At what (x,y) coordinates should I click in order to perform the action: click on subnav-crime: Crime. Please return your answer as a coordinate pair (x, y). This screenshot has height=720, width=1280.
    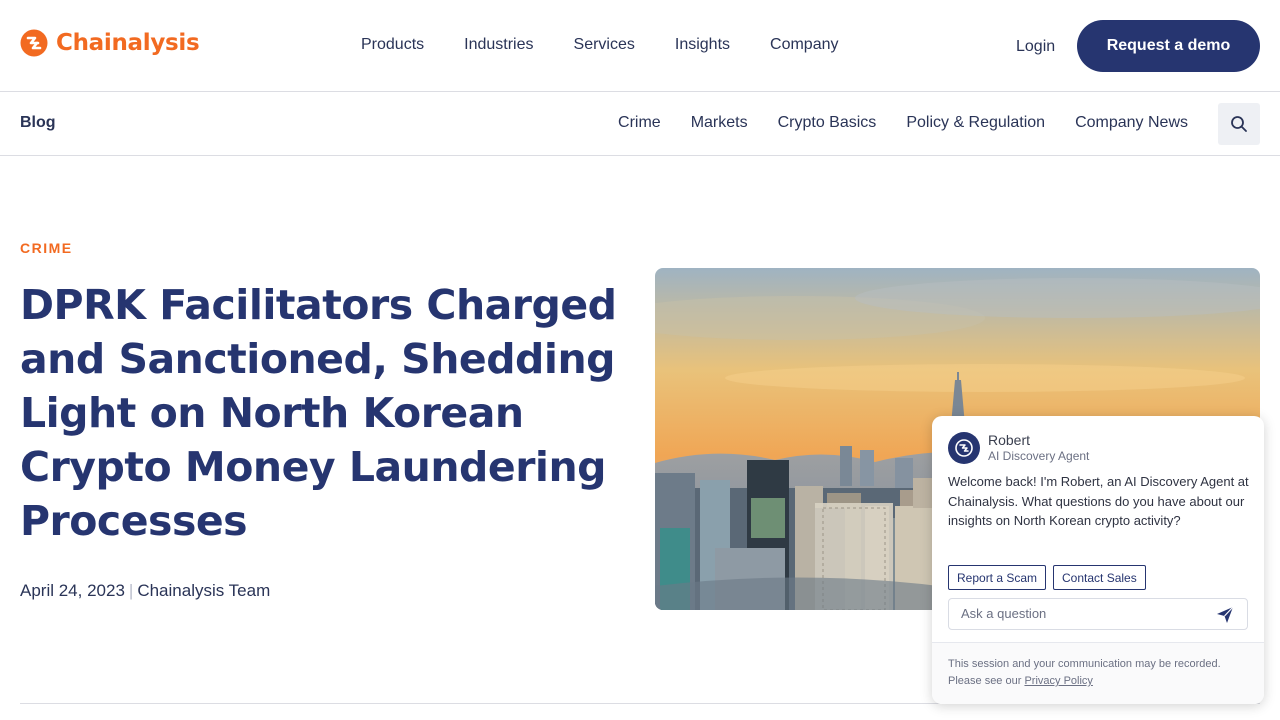
    Looking at the image, I should click on (639, 123).